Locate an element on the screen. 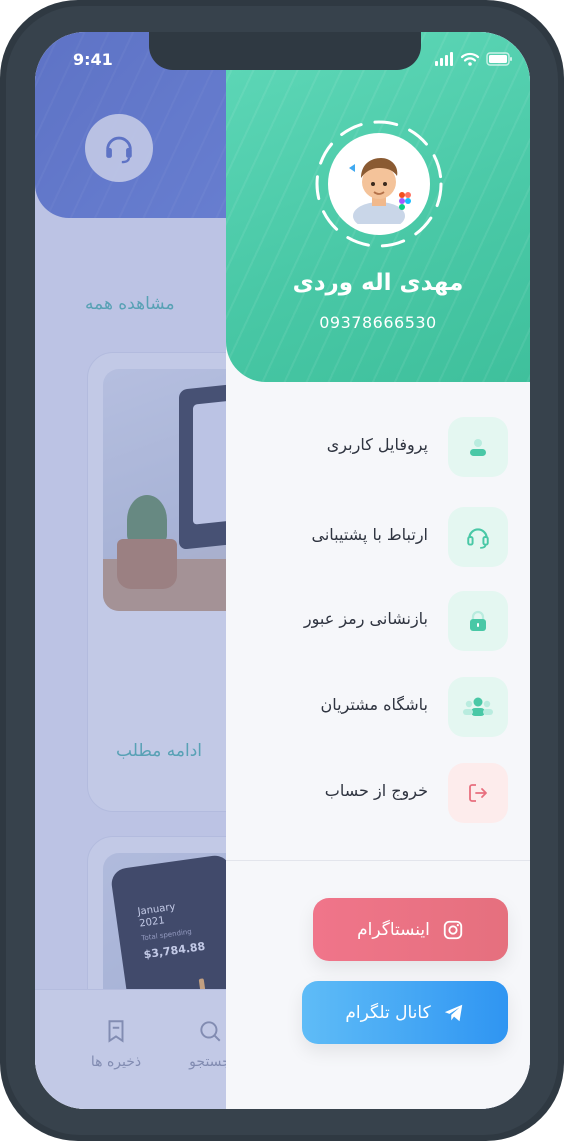 This screenshot has height=1141, width=564. status-time: 9:41 is located at coordinates (93, 59).